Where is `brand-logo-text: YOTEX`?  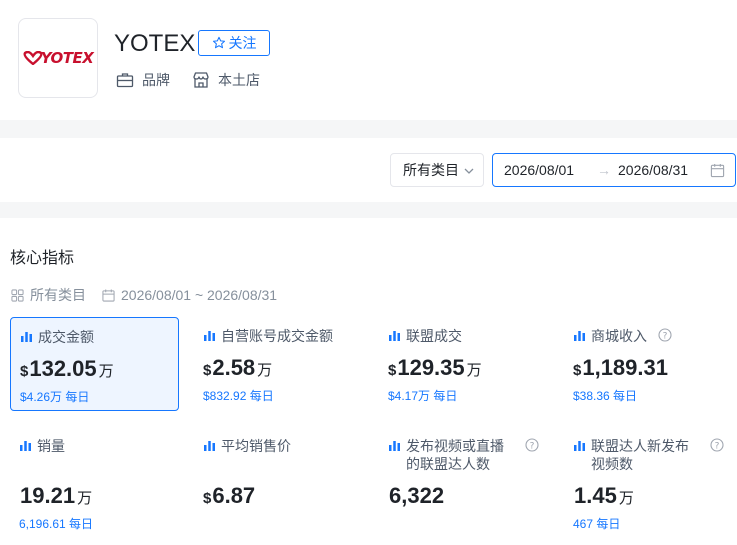 brand-logo-text: YOTEX is located at coordinates (67, 58).